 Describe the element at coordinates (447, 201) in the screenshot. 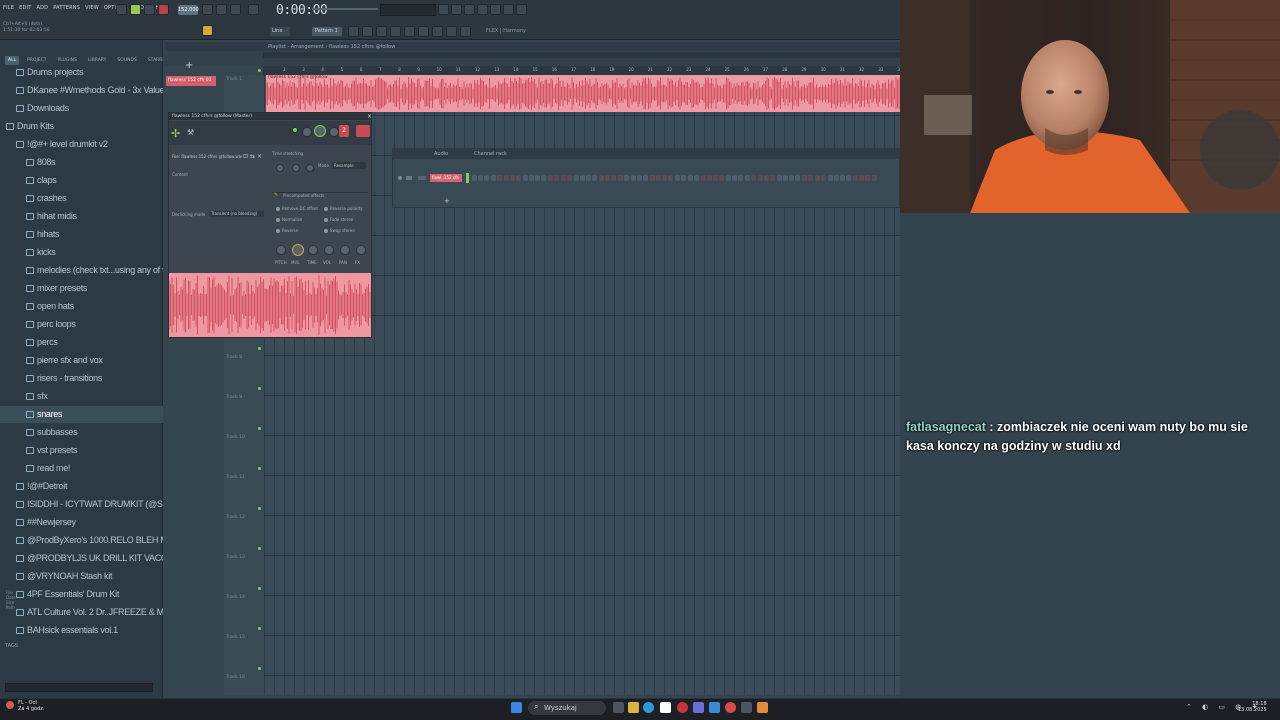

I see `add-channel-icon: +` at that location.